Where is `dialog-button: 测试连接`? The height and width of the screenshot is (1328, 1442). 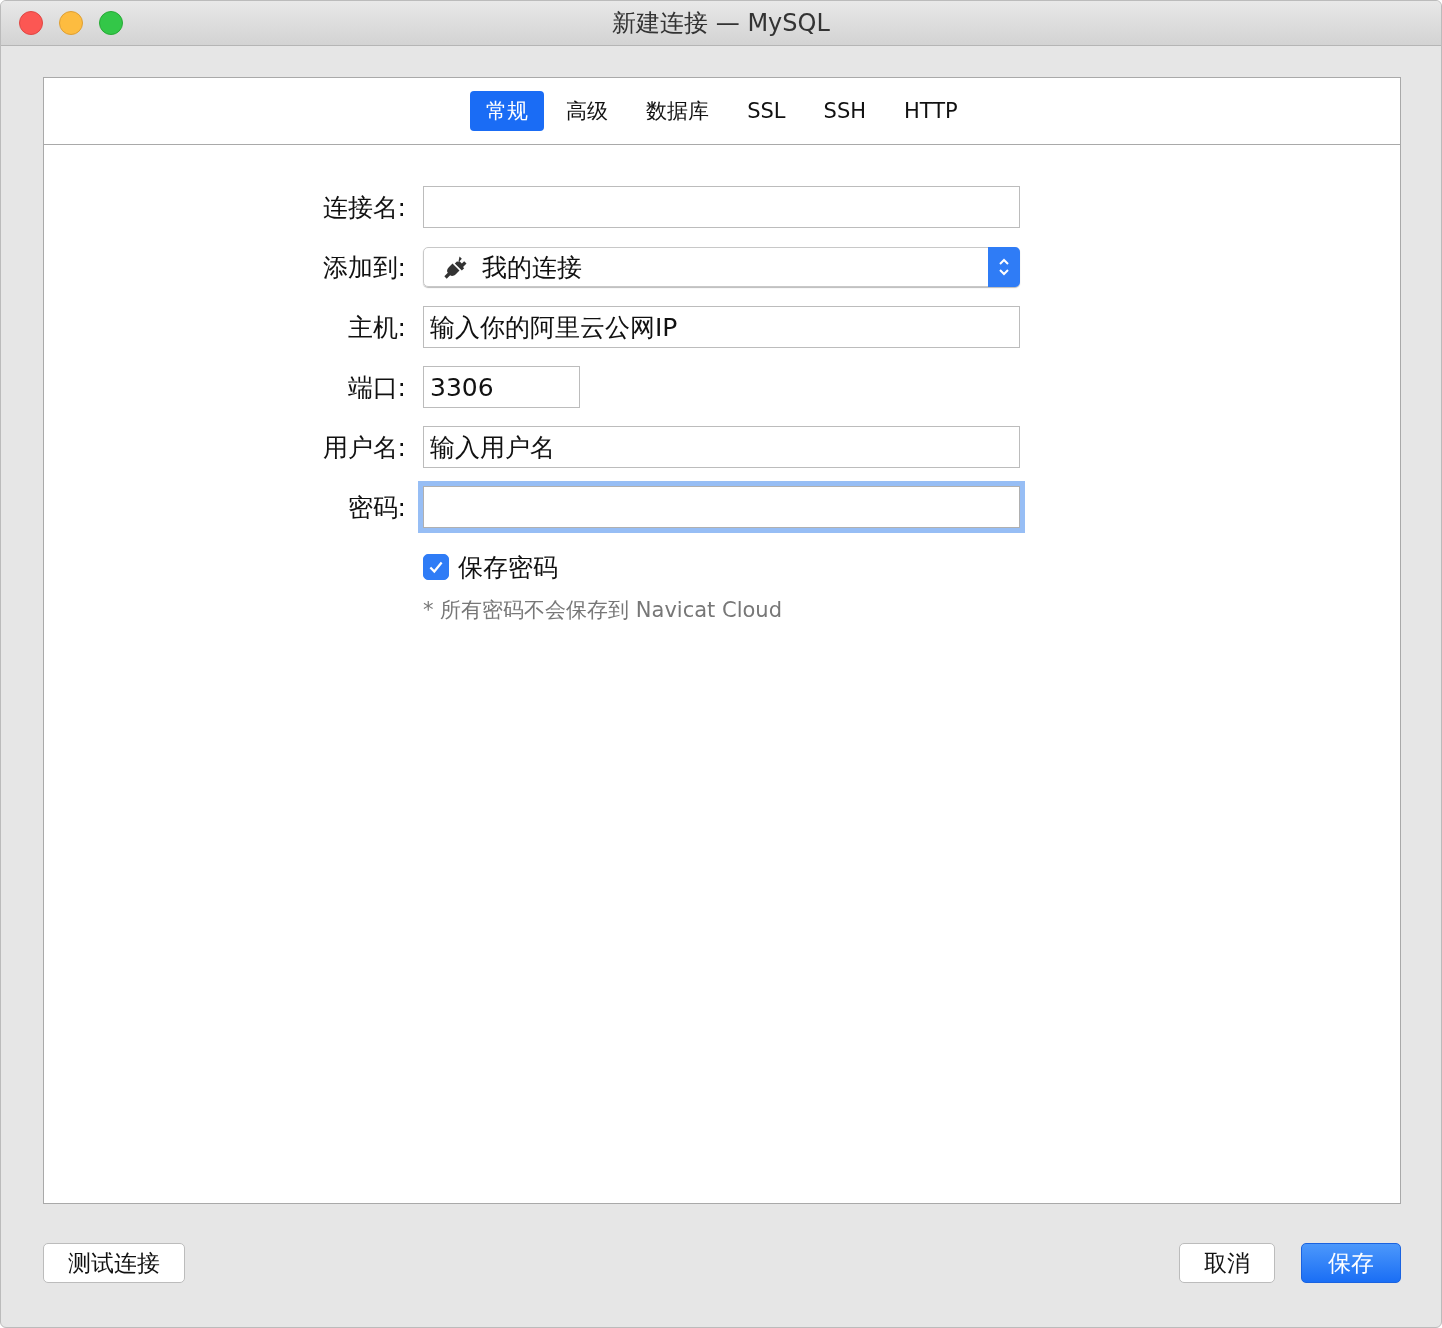 dialog-button: 测试连接 is located at coordinates (114, 1263).